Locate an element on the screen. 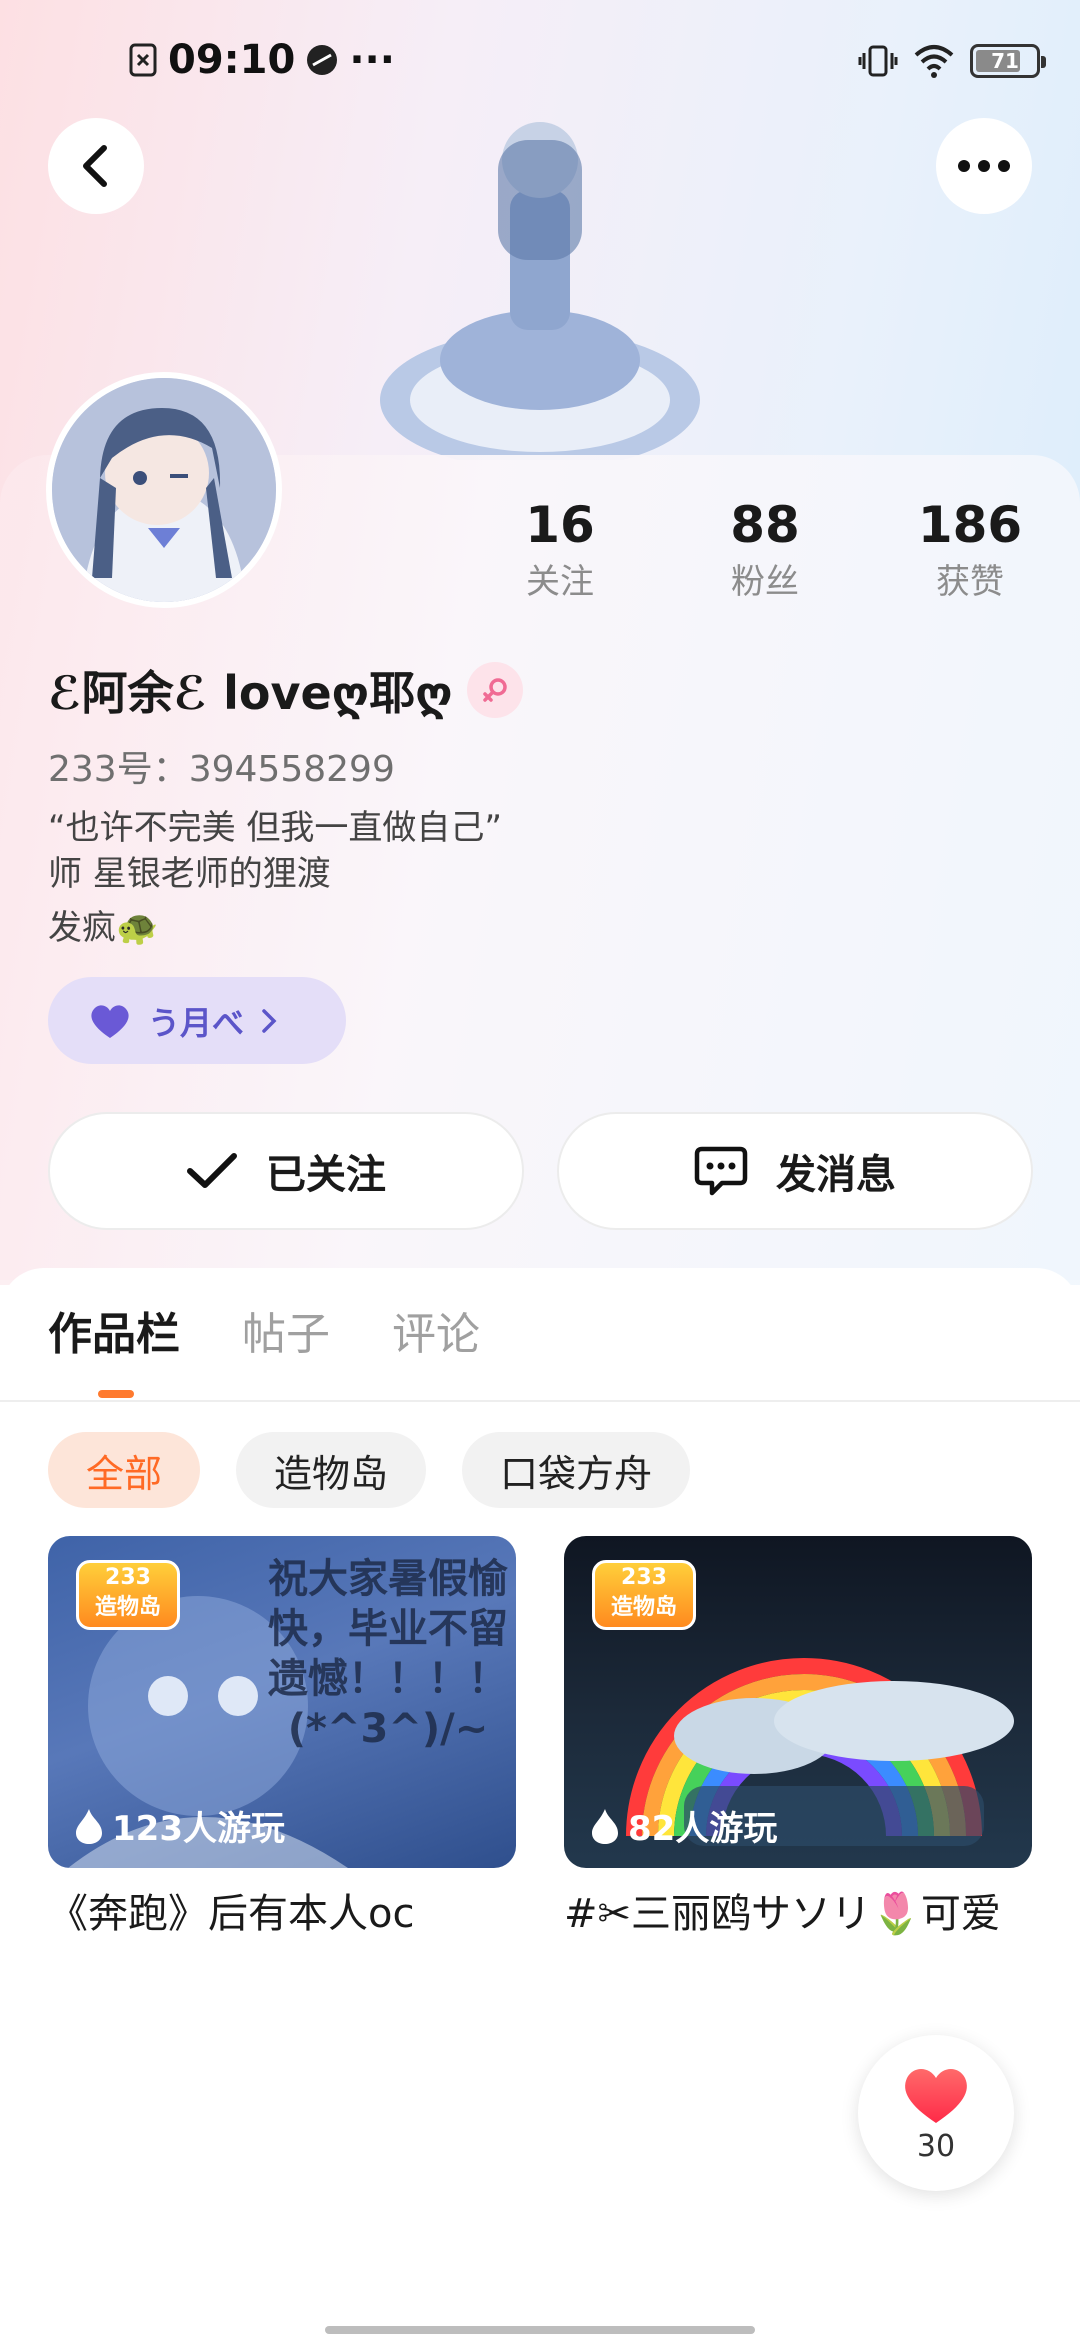  profile-tabs: 作品栏 帖子 评论 is located at coordinates (264, 1340).